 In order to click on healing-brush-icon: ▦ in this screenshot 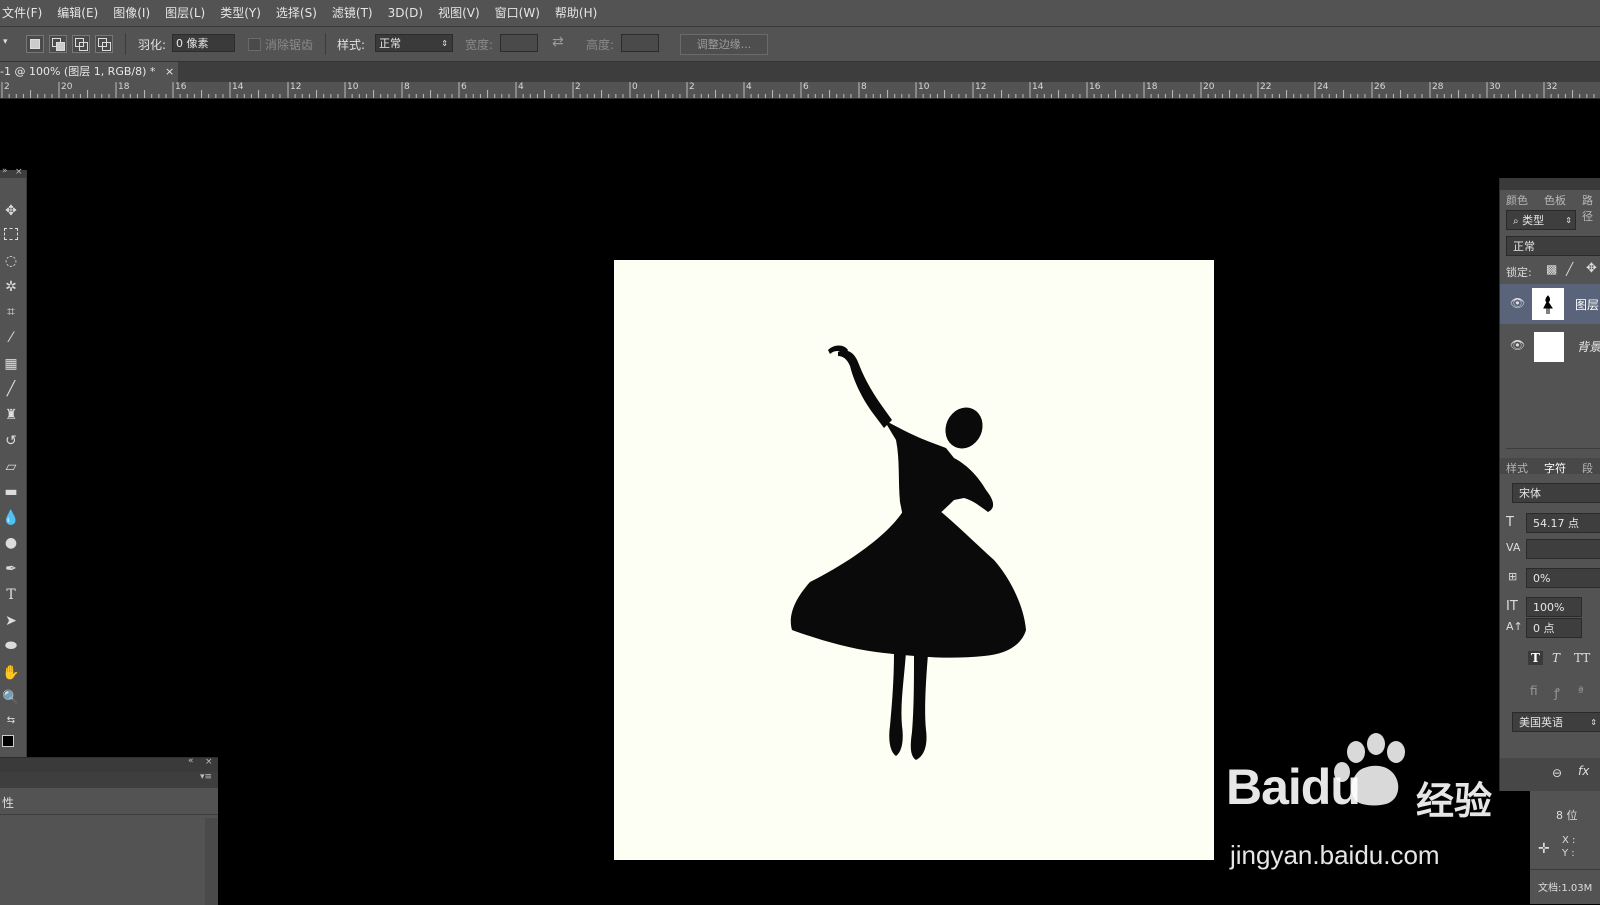, I will do `click(11, 364)`.